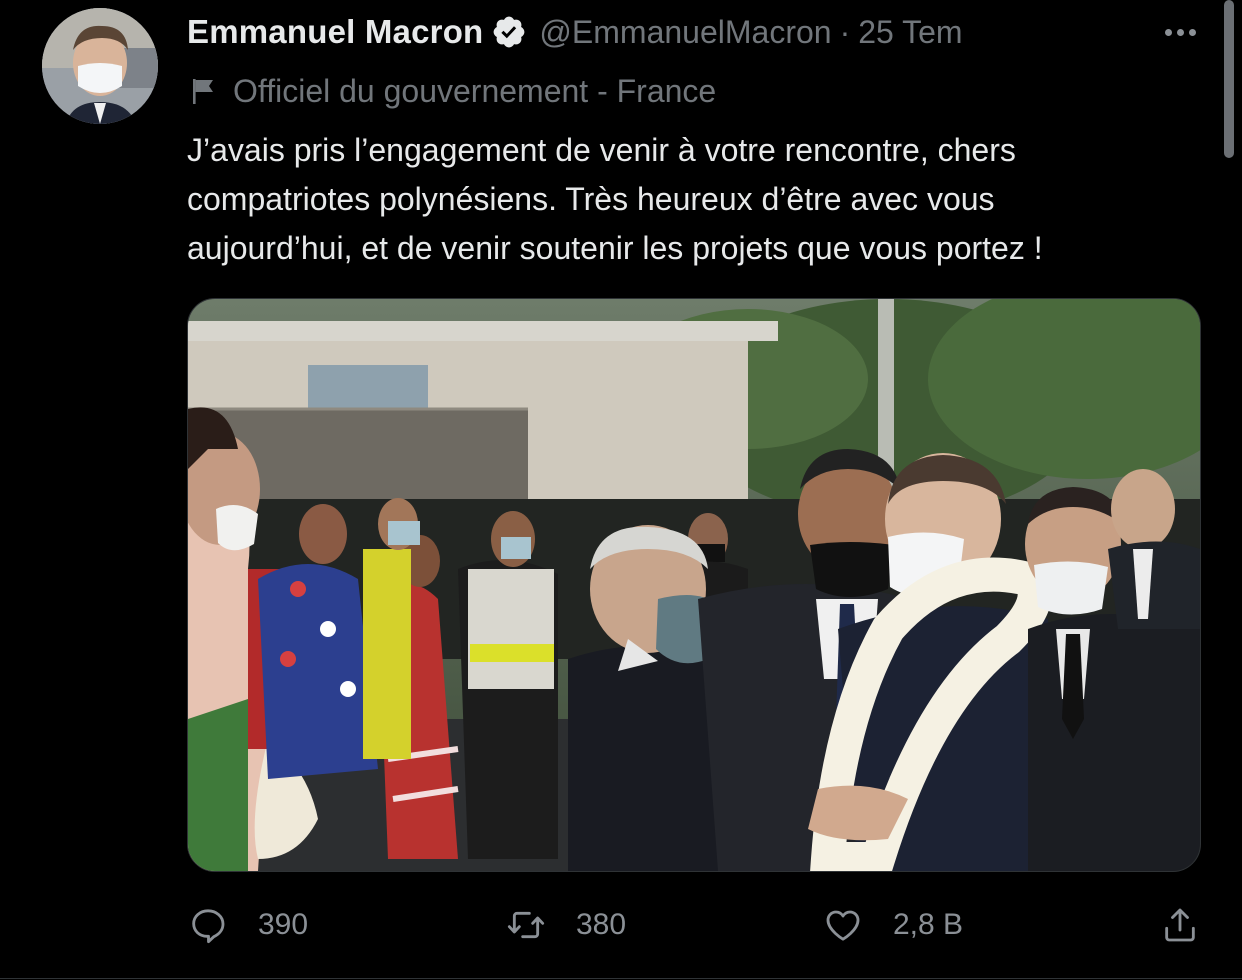 The height and width of the screenshot is (980, 1242). I want to click on scrollbar, so click(1229, 79).